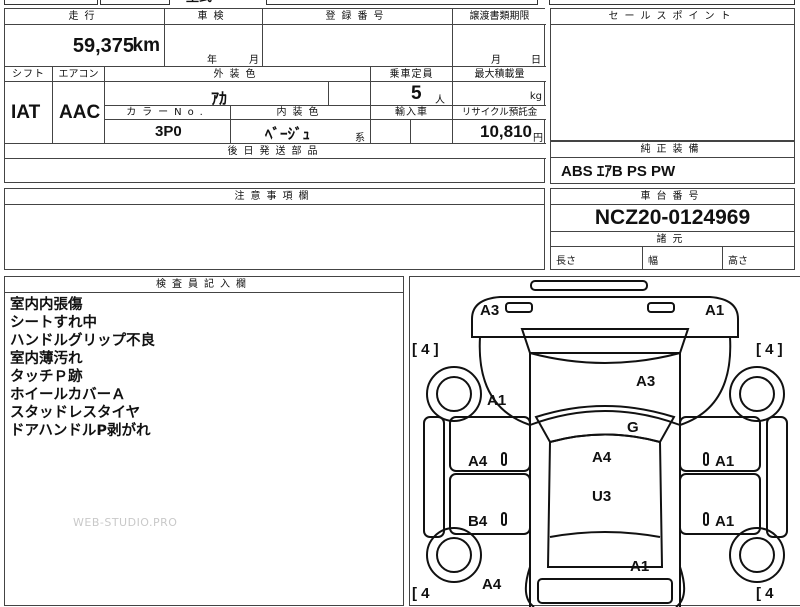 The image size is (800, 607). I want to click on mark-front-door-right: A1, so click(725, 461).